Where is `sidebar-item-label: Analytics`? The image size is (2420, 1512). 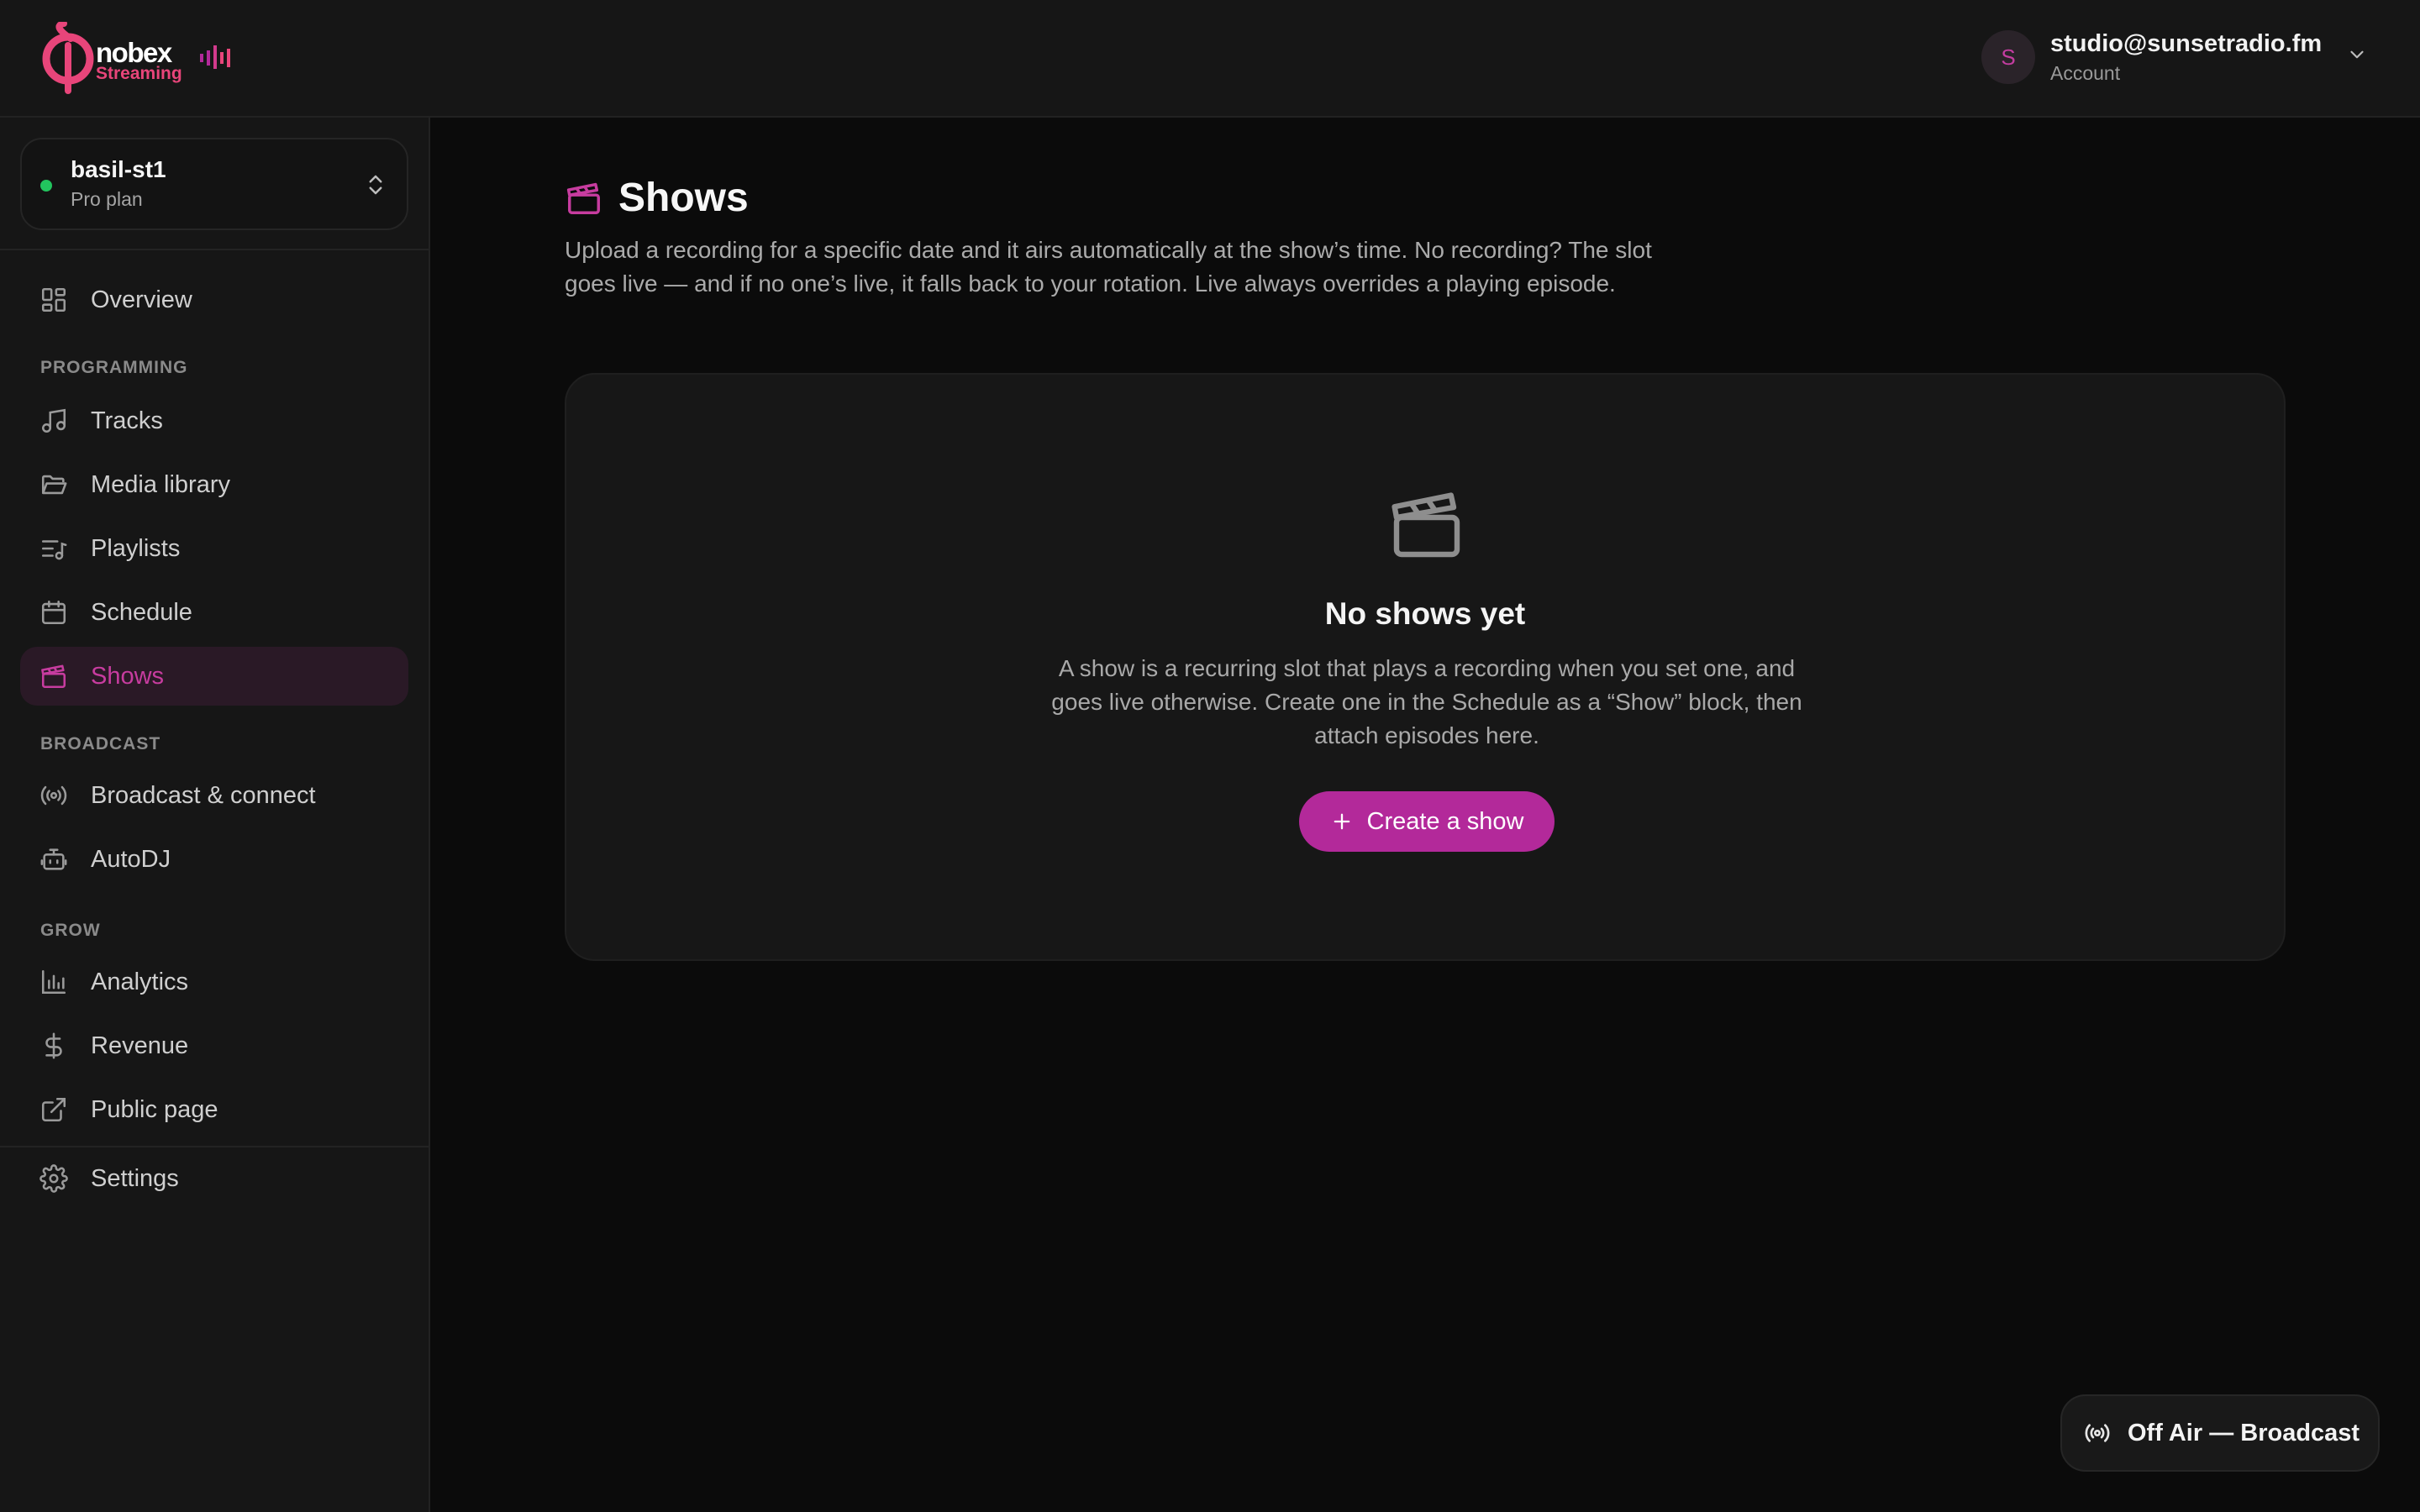
sidebar-item-label: Analytics is located at coordinates (140, 981).